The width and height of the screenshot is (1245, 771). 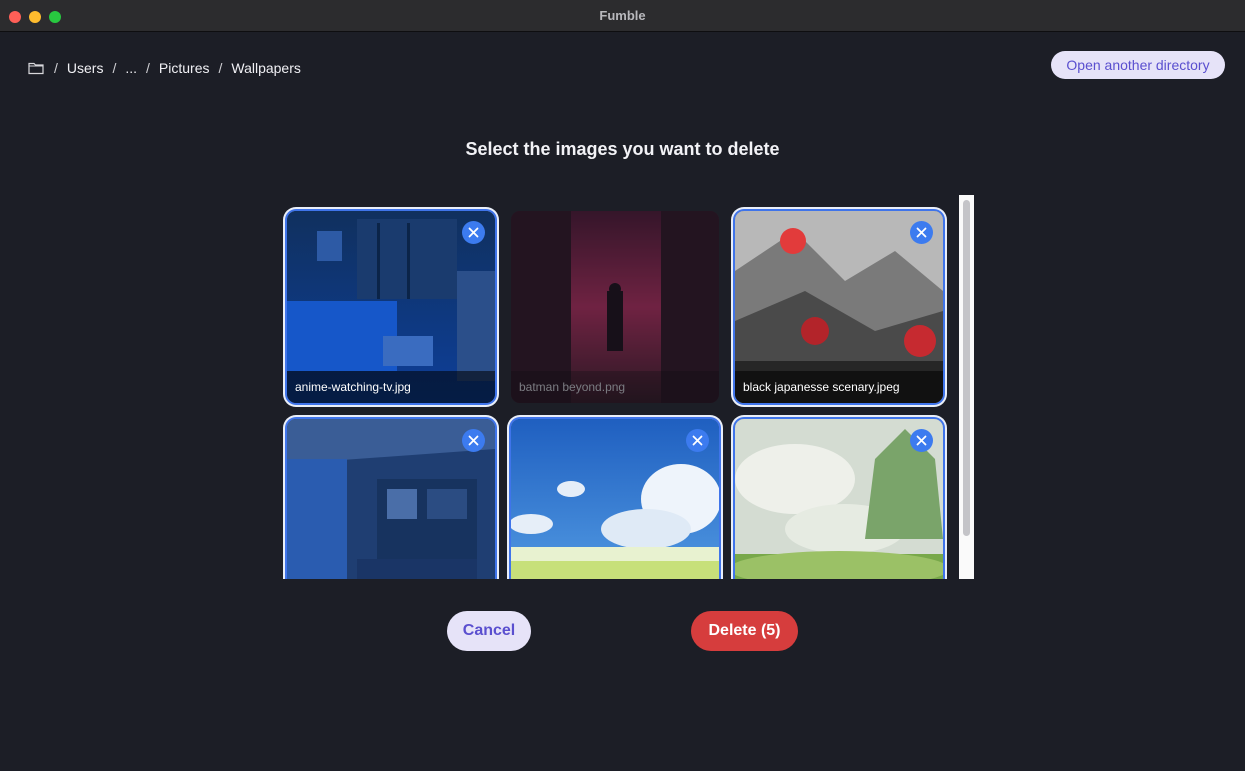 I want to click on image-filename: batman beyond.png, so click(x=615, y=387).